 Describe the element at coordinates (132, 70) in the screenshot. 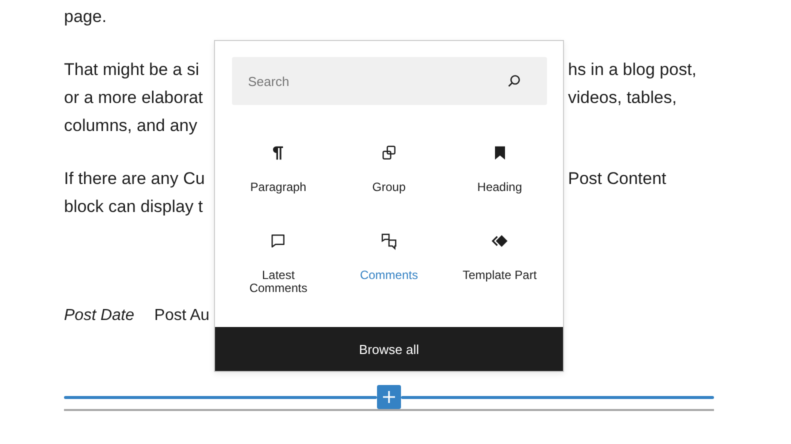

I see `paragraph-text: That might be a si` at that location.